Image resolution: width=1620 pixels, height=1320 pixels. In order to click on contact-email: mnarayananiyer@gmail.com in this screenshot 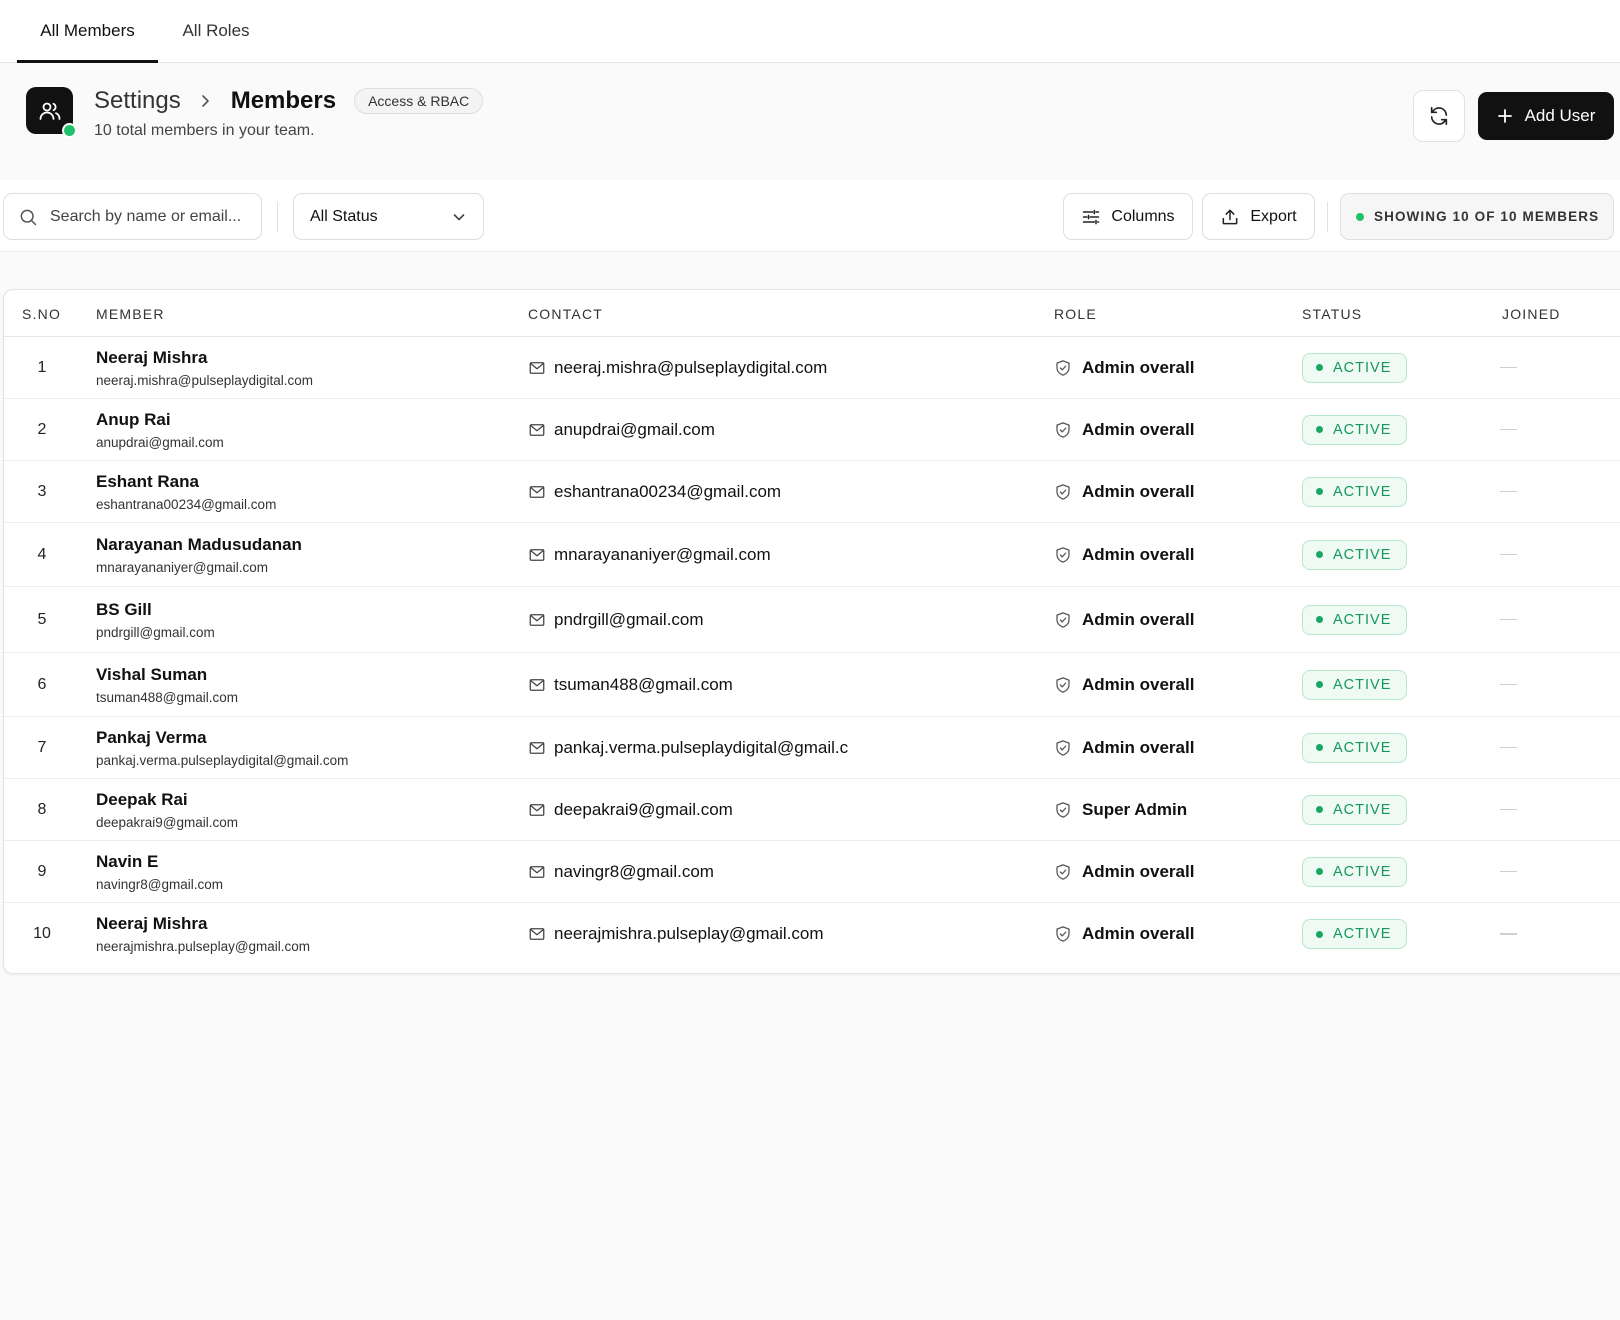, I will do `click(662, 555)`.